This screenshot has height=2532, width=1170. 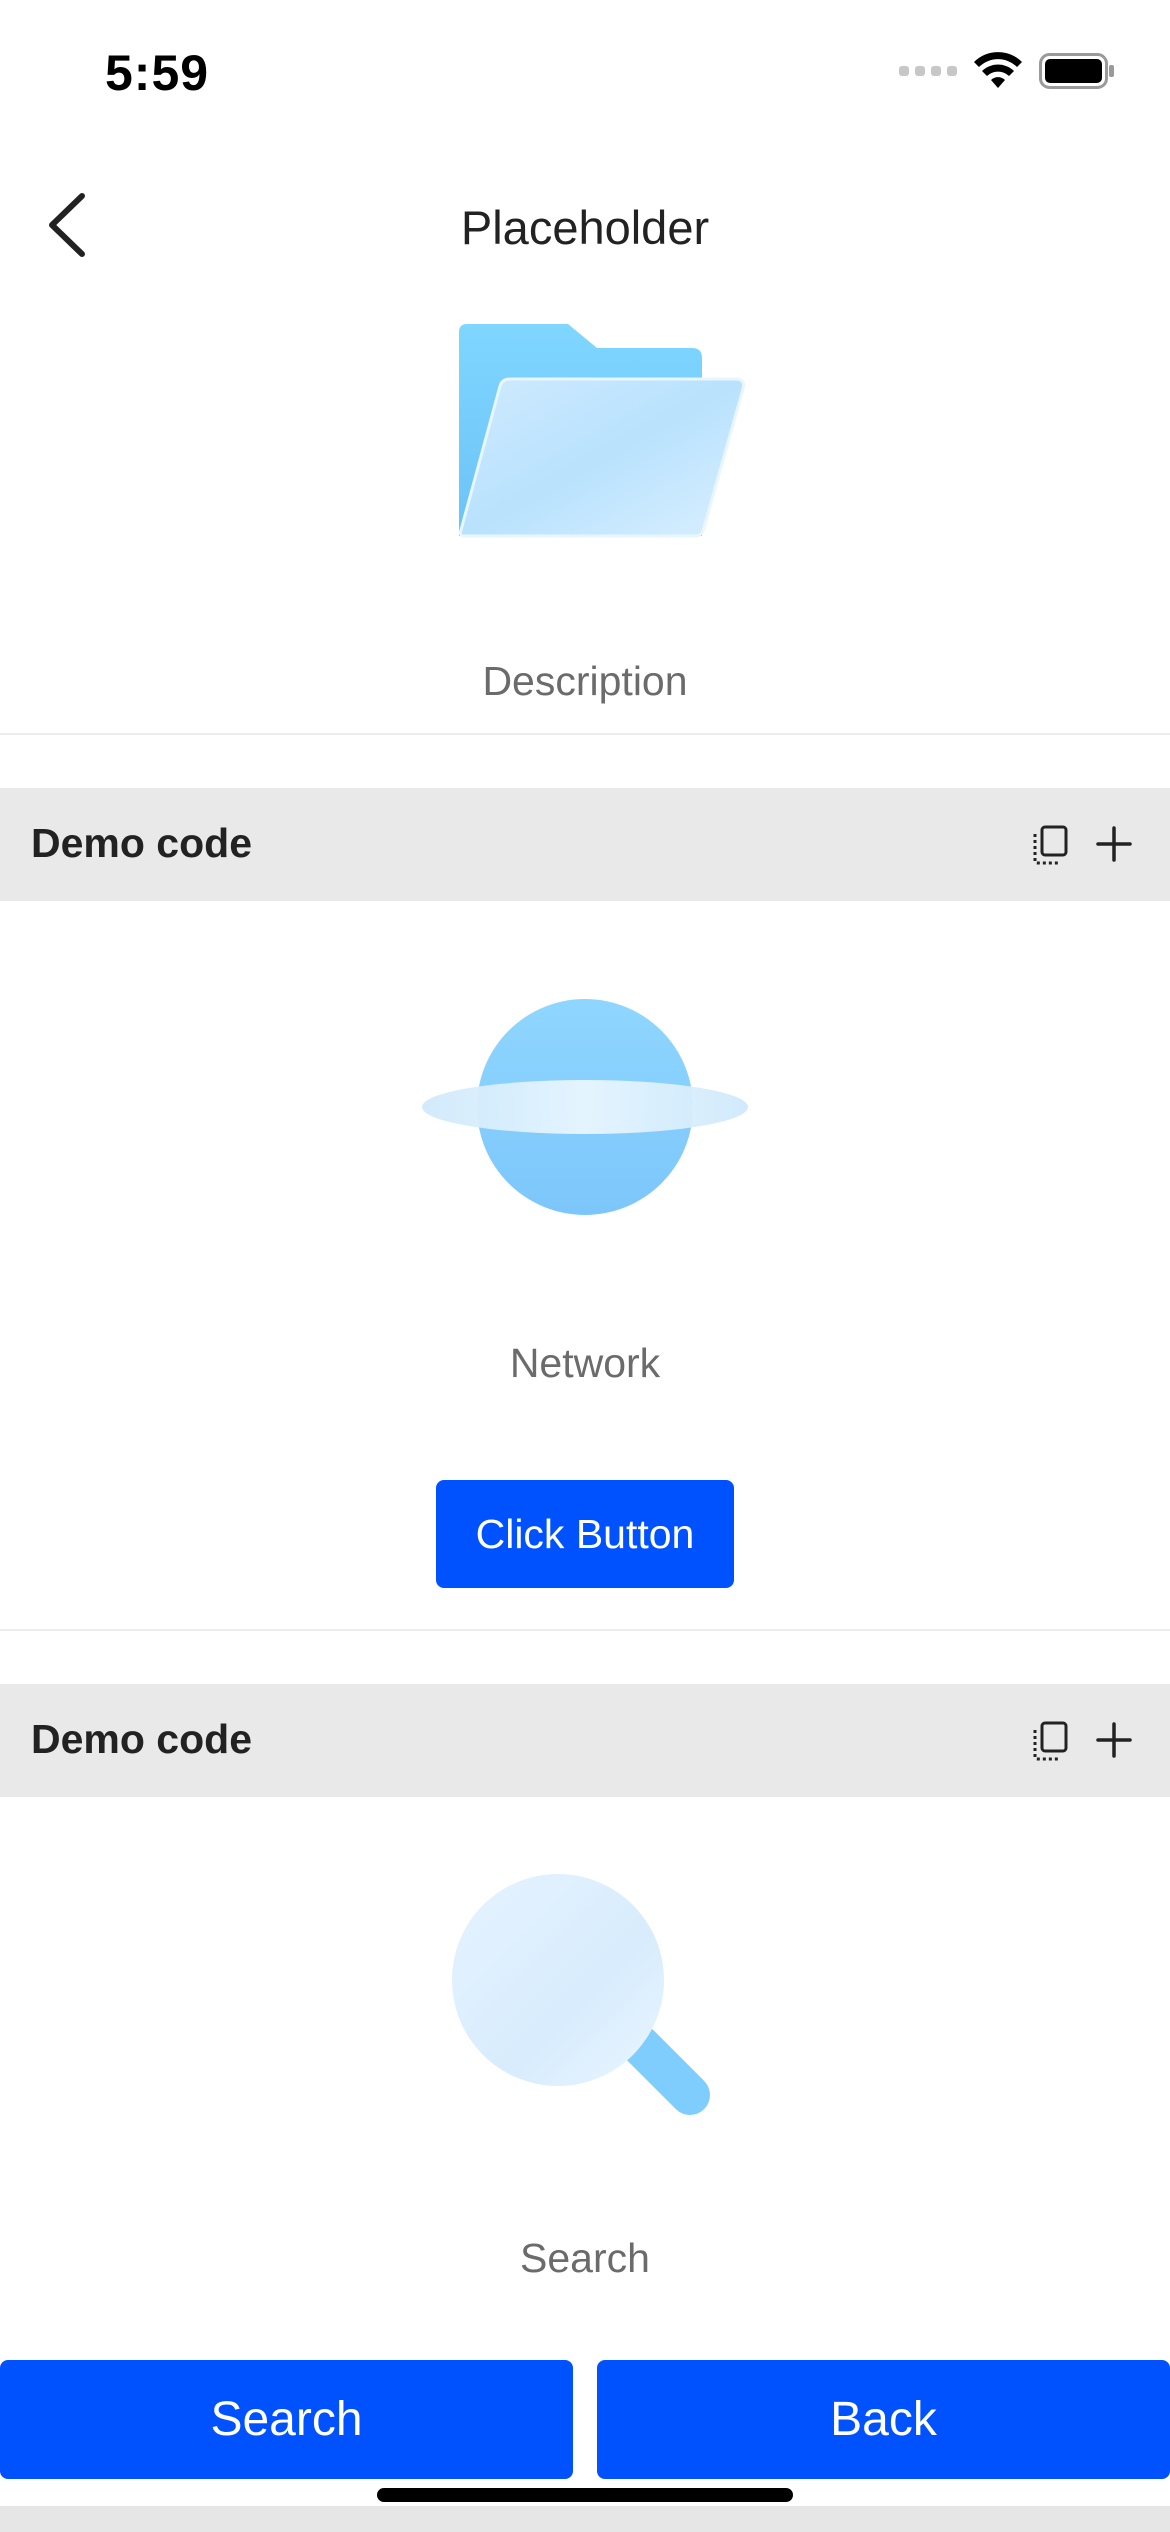 I want to click on network-planet-icon, so click(x=585, y=1107).